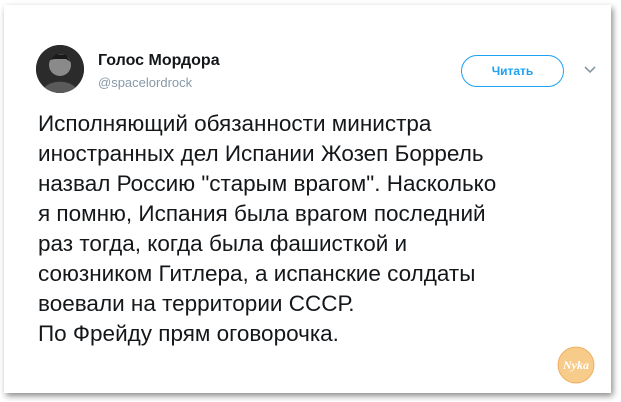 This screenshot has width=621, height=402. I want to click on tweet-text-line: По Фрейду прям оговорочка., so click(188, 333).